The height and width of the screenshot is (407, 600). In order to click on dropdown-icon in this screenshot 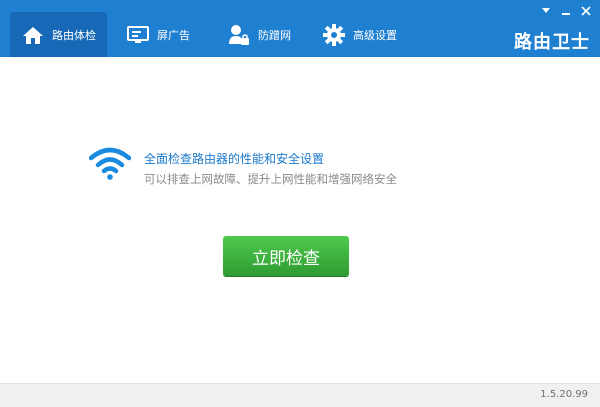, I will do `click(546, 11)`.